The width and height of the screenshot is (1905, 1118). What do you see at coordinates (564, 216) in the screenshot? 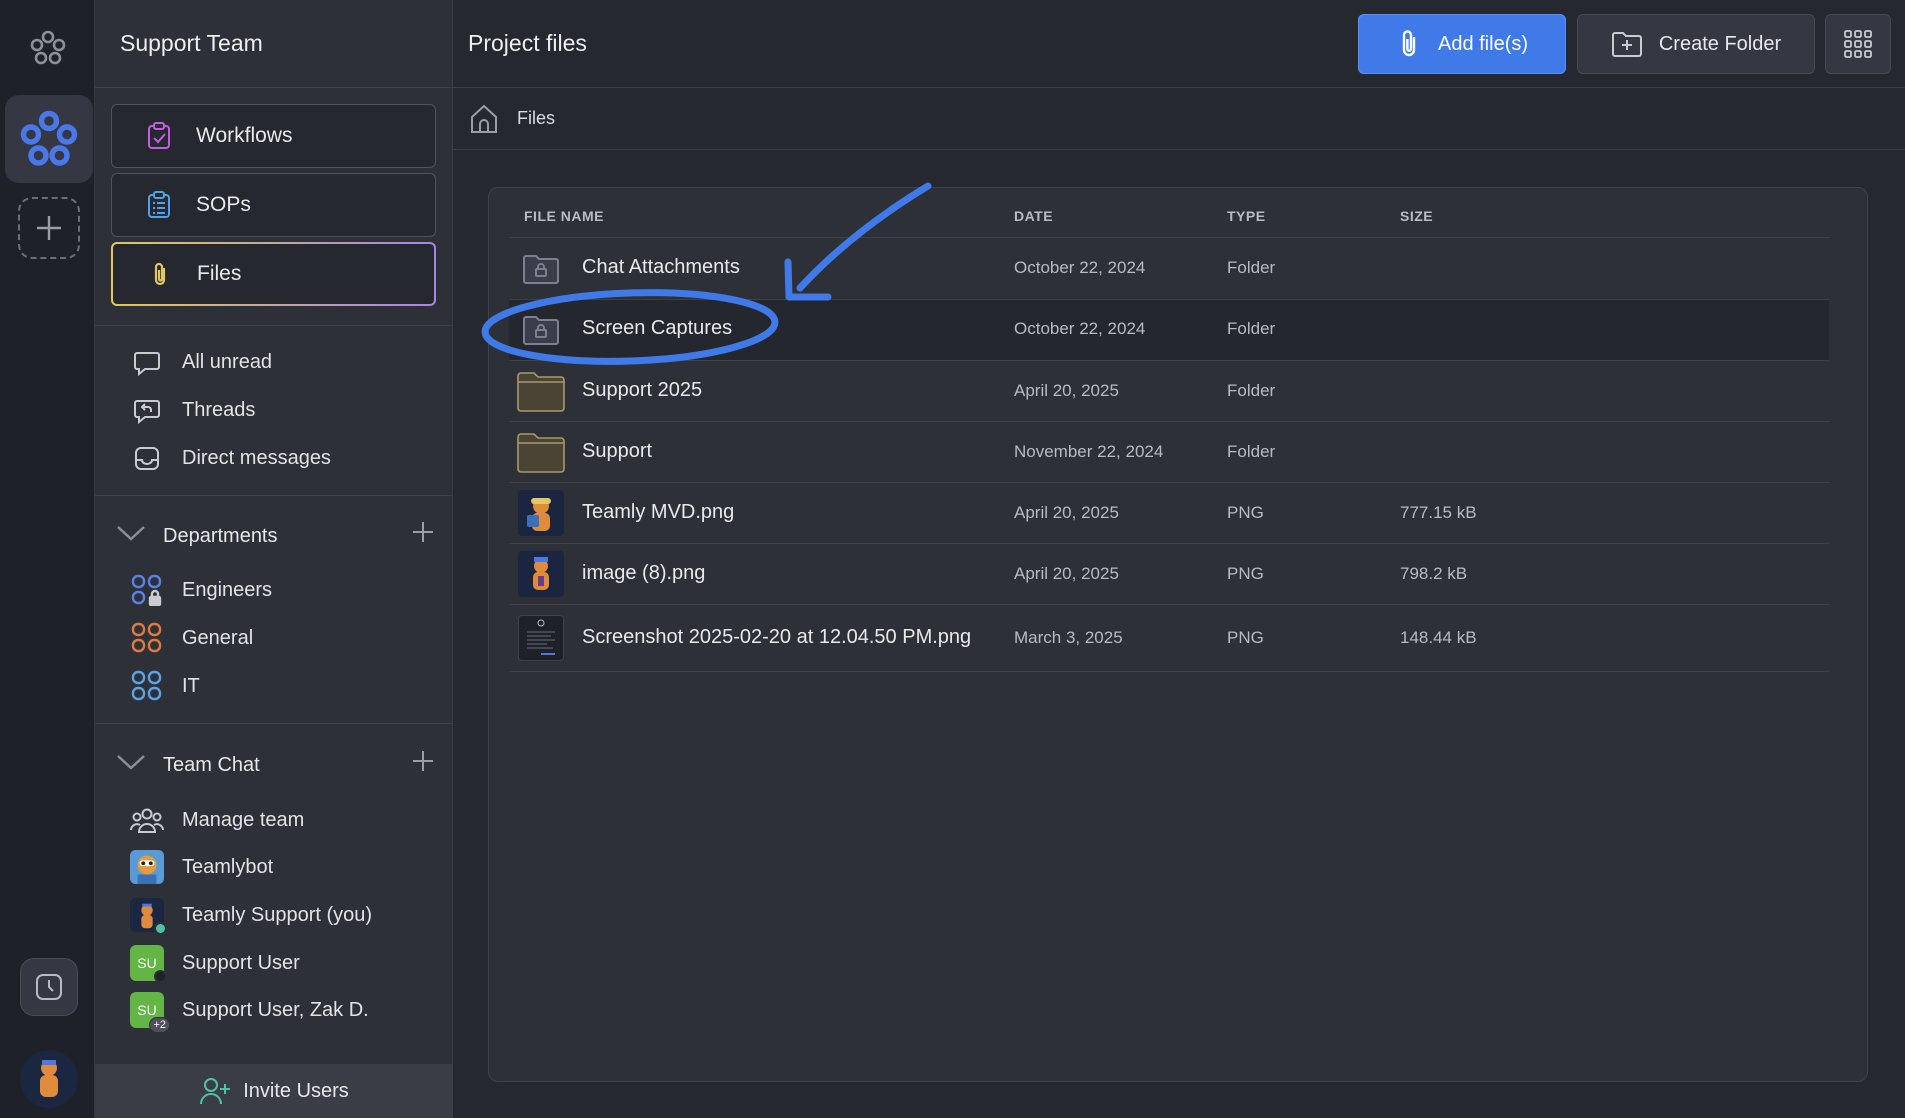
I see `column-file-name: FILE NAME` at bounding box center [564, 216].